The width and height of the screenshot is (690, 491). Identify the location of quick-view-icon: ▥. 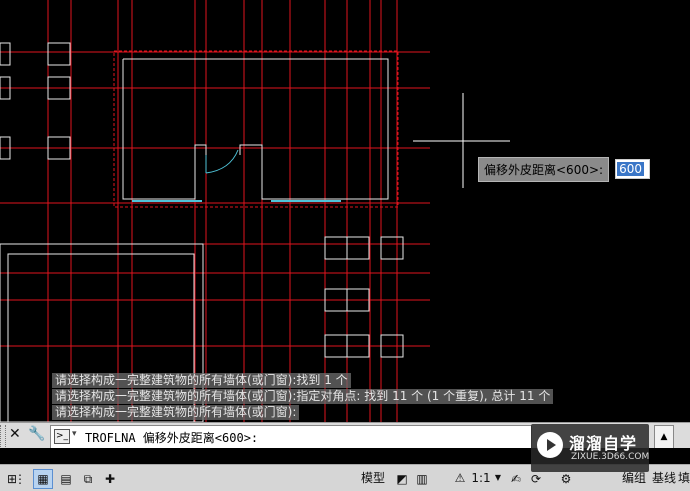
(422, 479).